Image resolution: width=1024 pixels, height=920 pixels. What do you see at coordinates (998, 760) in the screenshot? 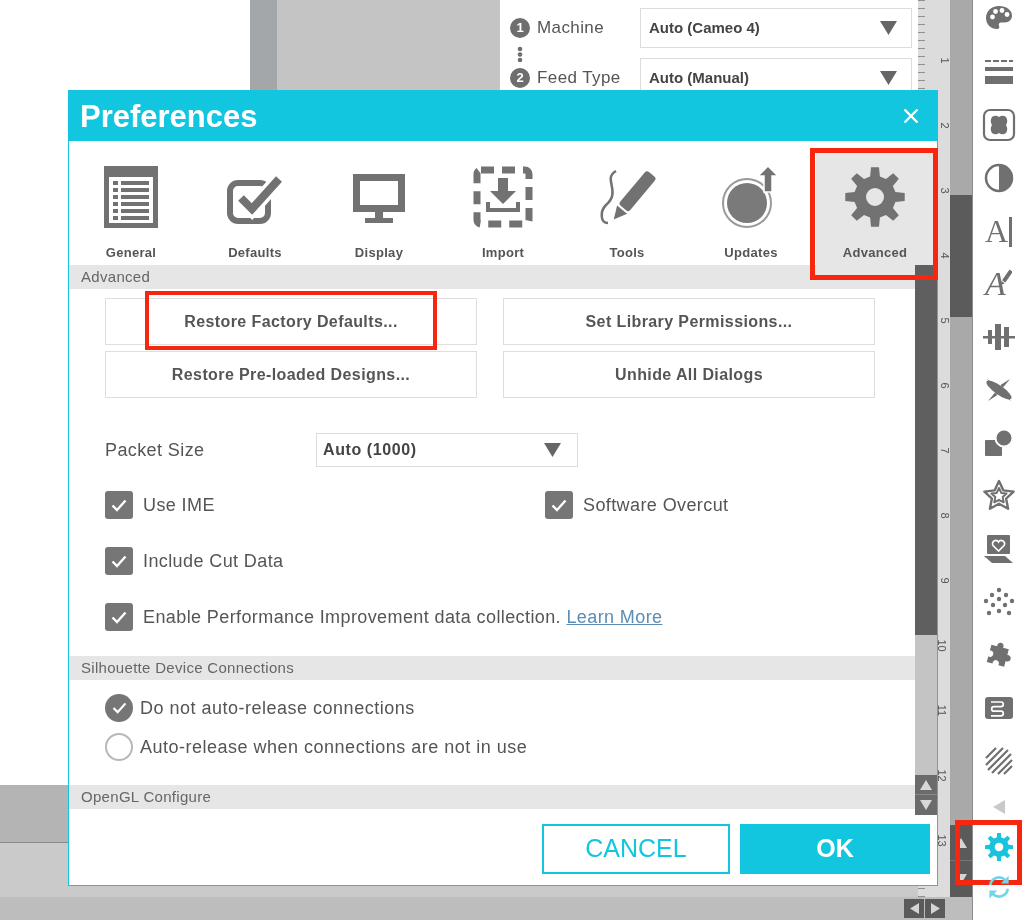
I see `hatching-icon` at bounding box center [998, 760].